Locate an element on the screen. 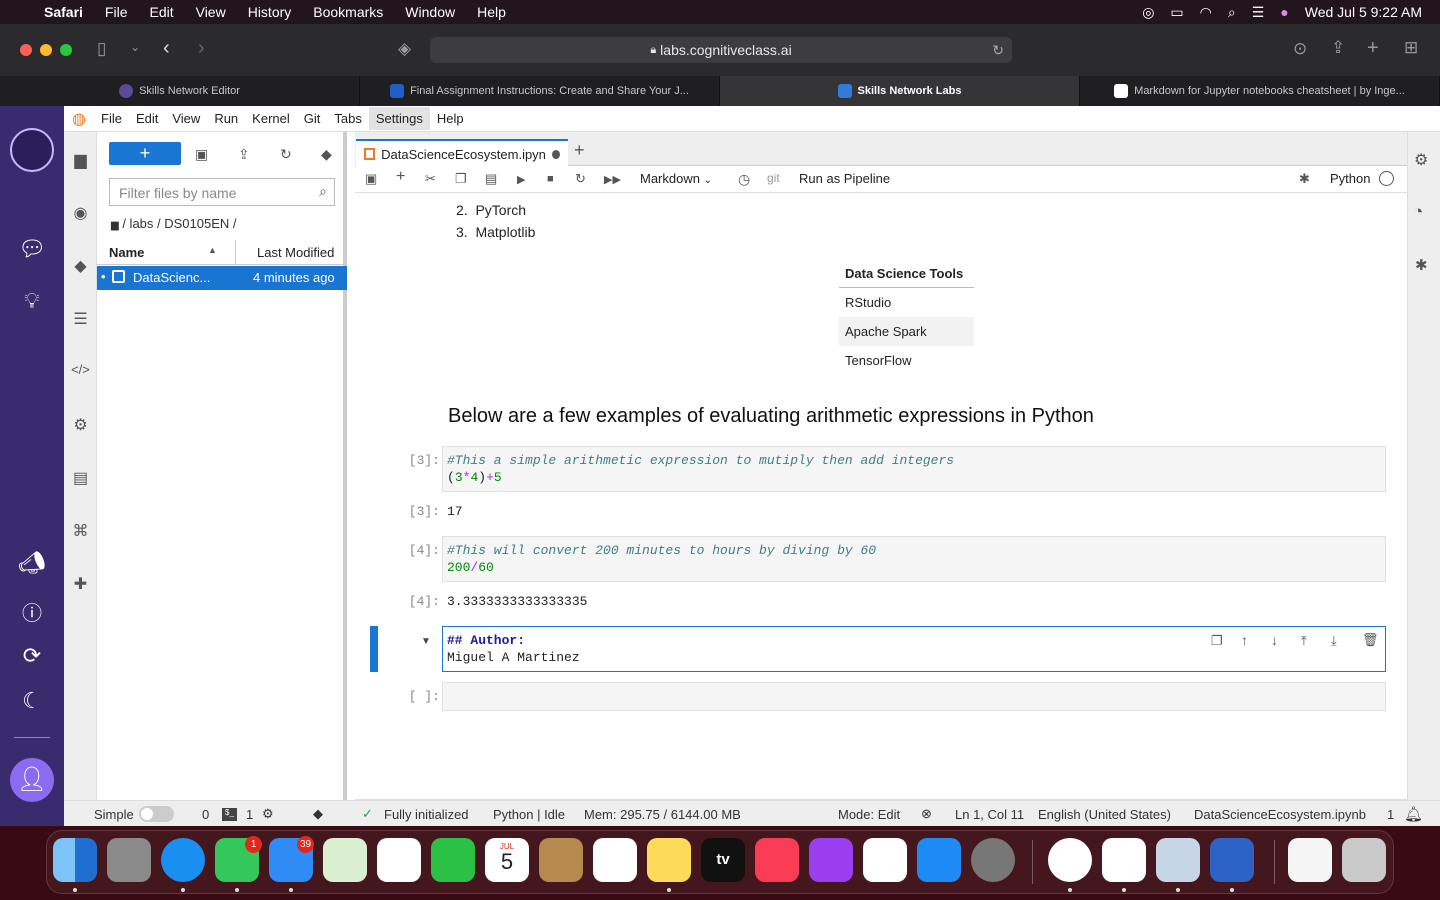 The image size is (1440, 900). notification-count: 1 is located at coordinates (1390, 814).